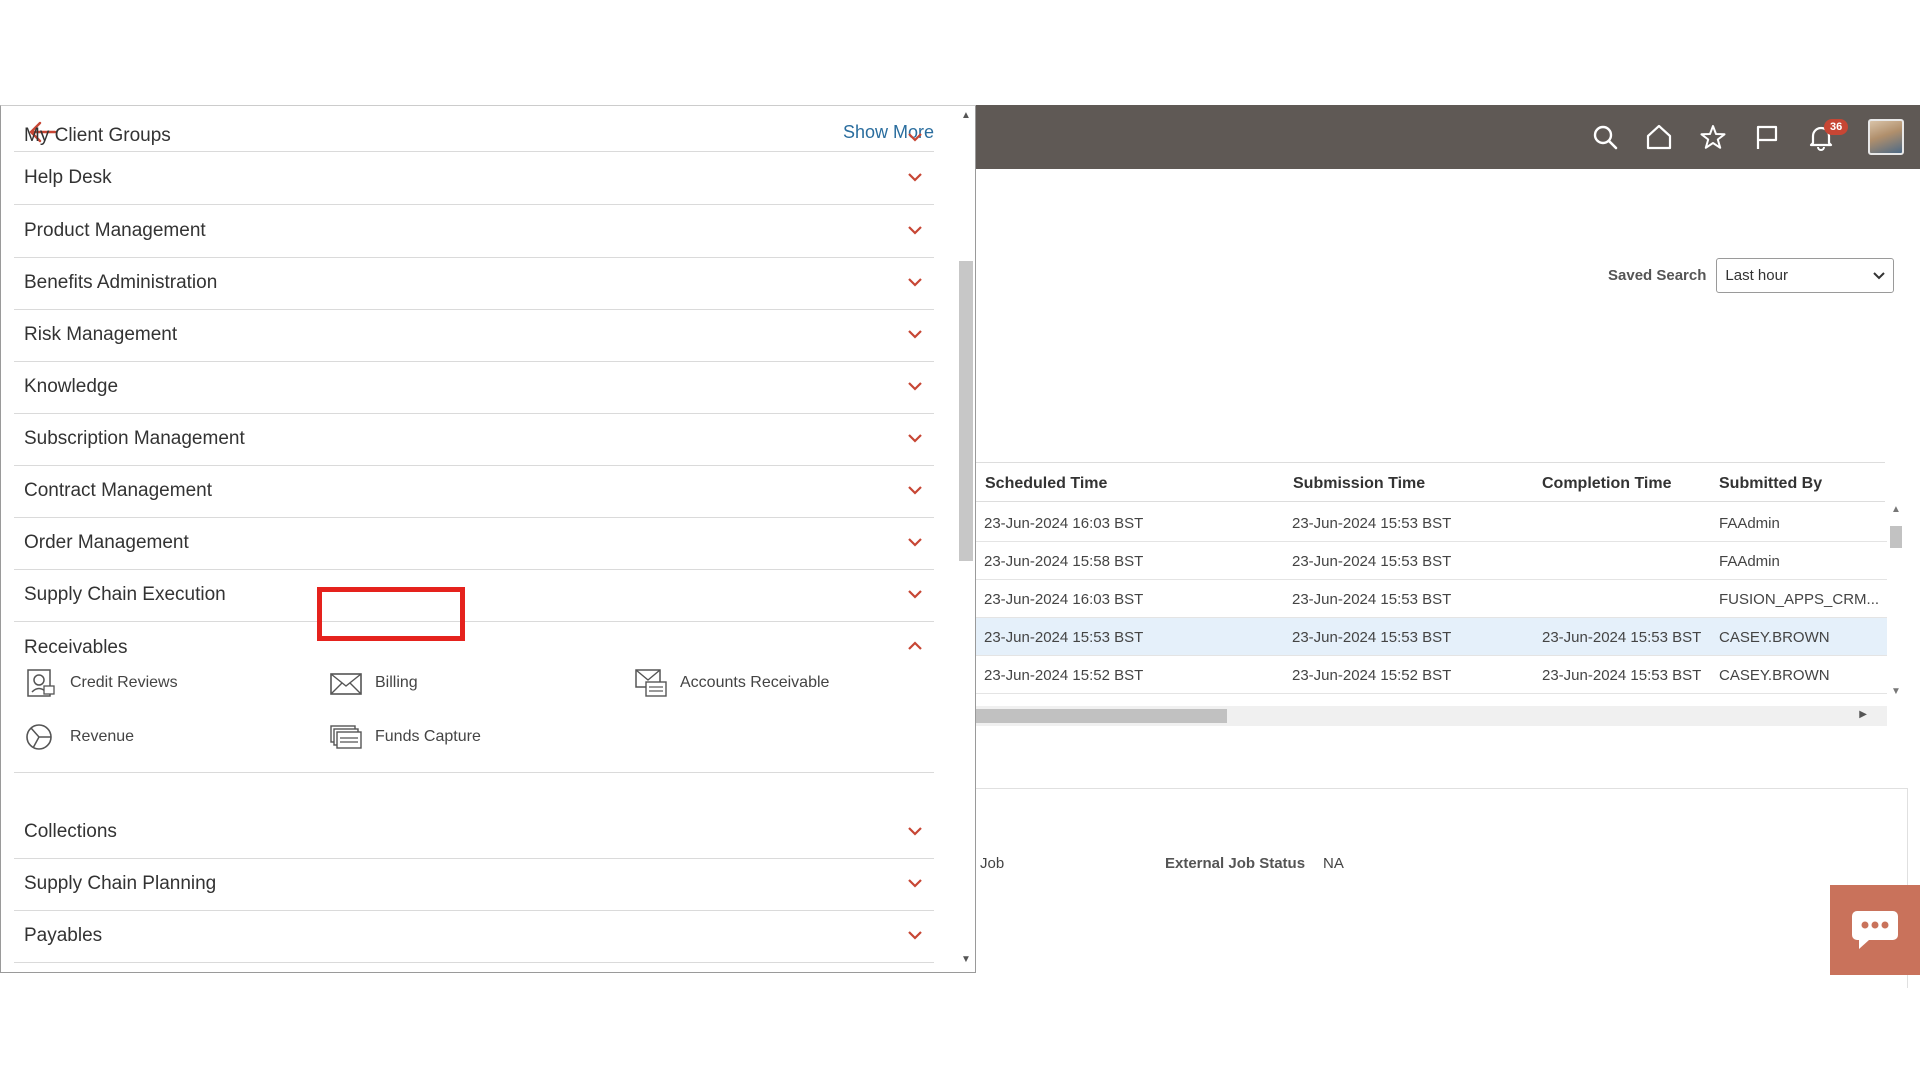 This screenshot has height=1080, width=1920. I want to click on envelope-icon, so click(346, 684).